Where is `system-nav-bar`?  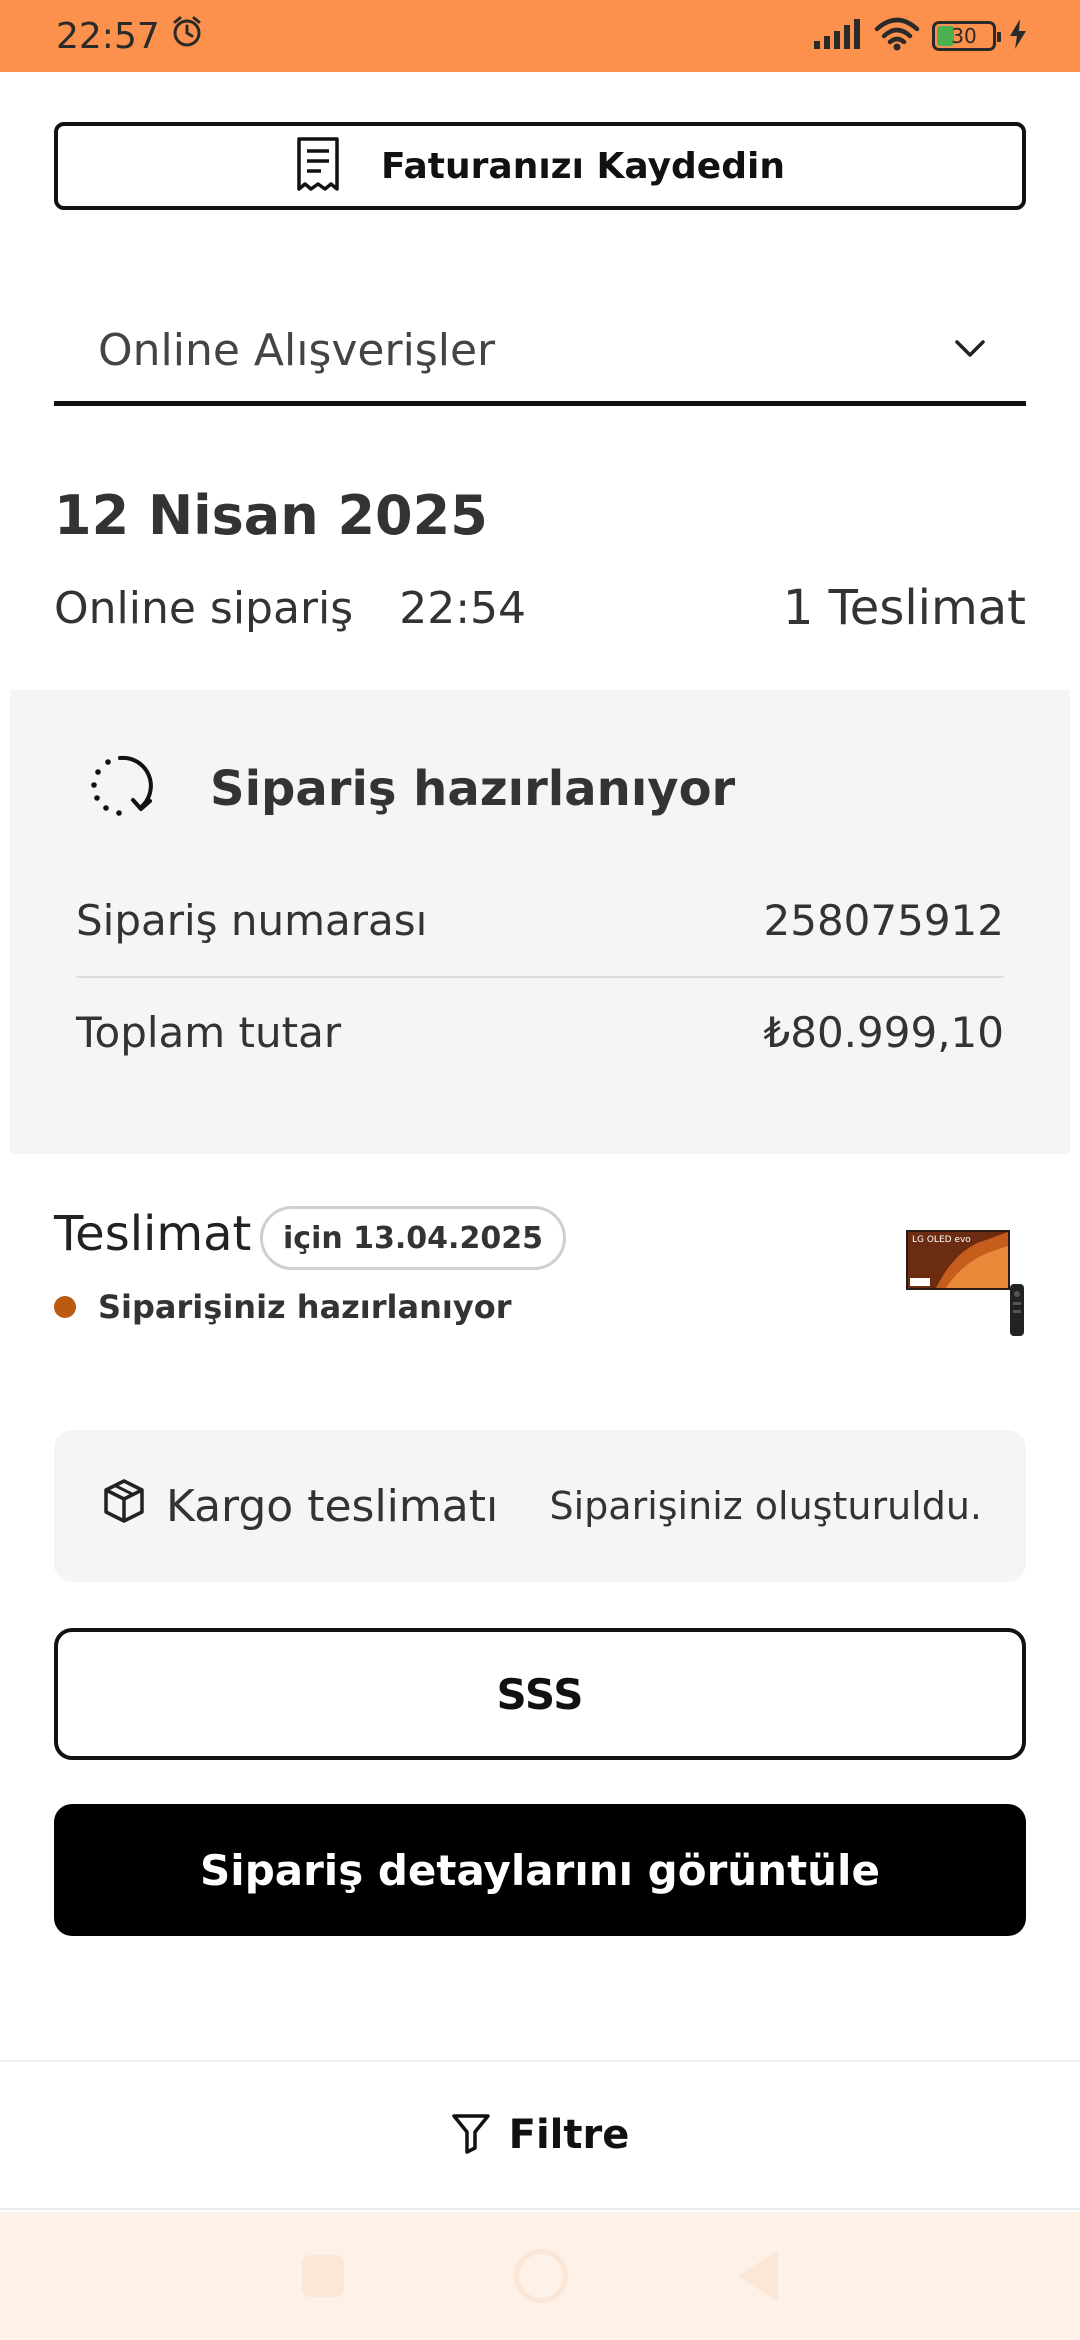 system-nav-bar is located at coordinates (540, 2276).